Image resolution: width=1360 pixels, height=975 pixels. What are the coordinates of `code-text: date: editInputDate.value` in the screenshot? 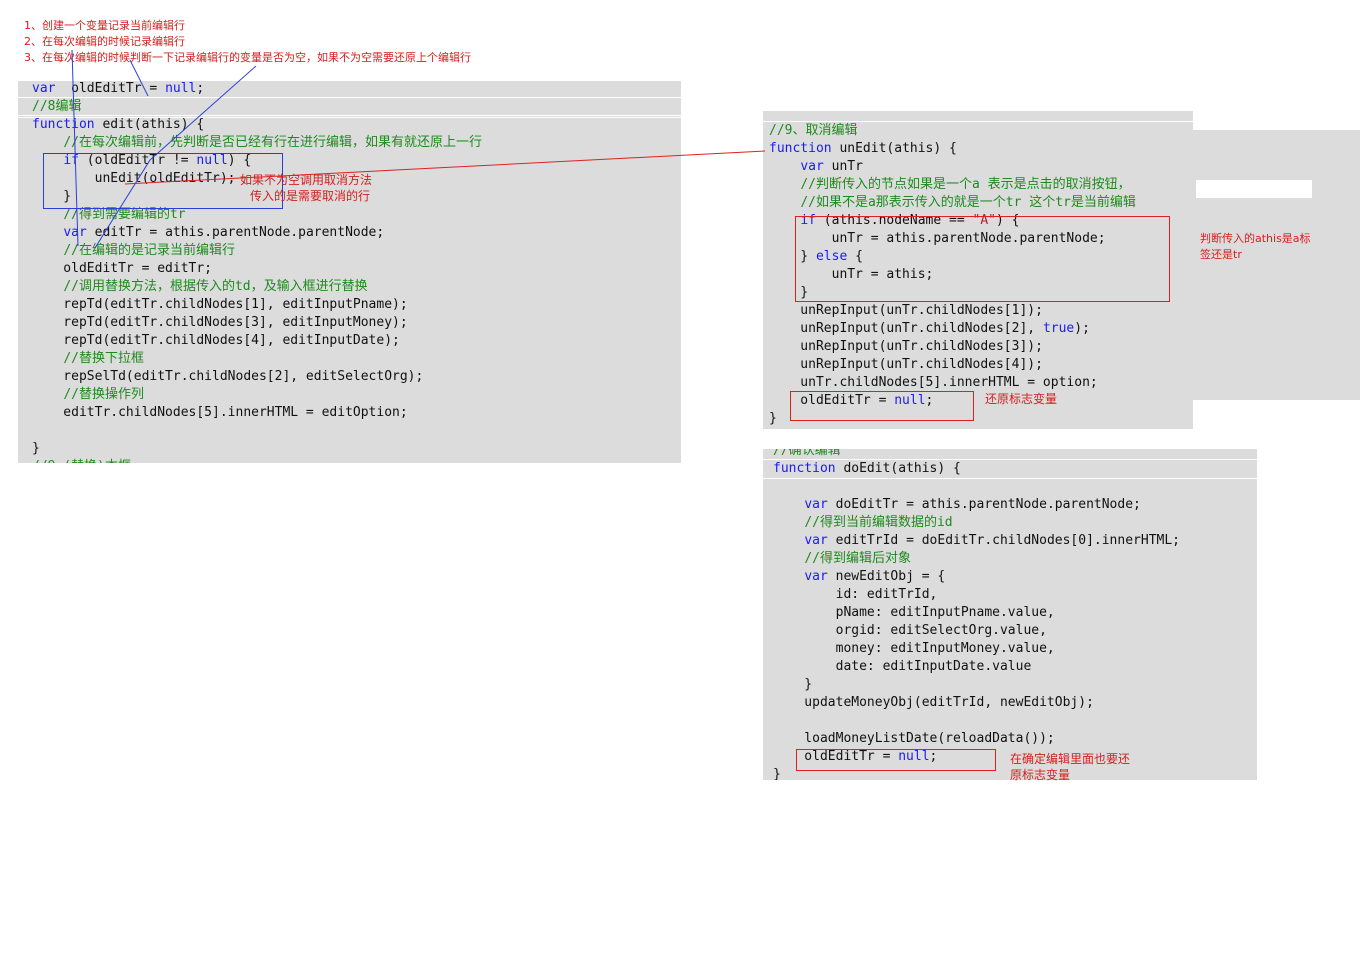 It's located at (902, 666).